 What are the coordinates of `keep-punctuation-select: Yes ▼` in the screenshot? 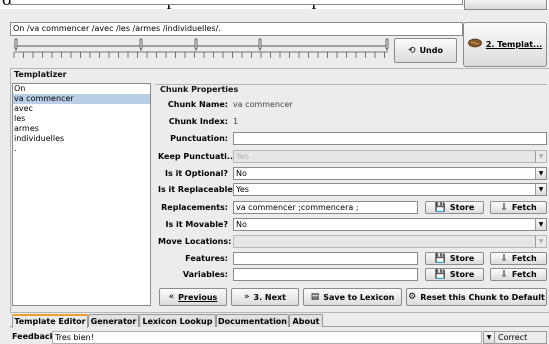 It's located at (390, 156).